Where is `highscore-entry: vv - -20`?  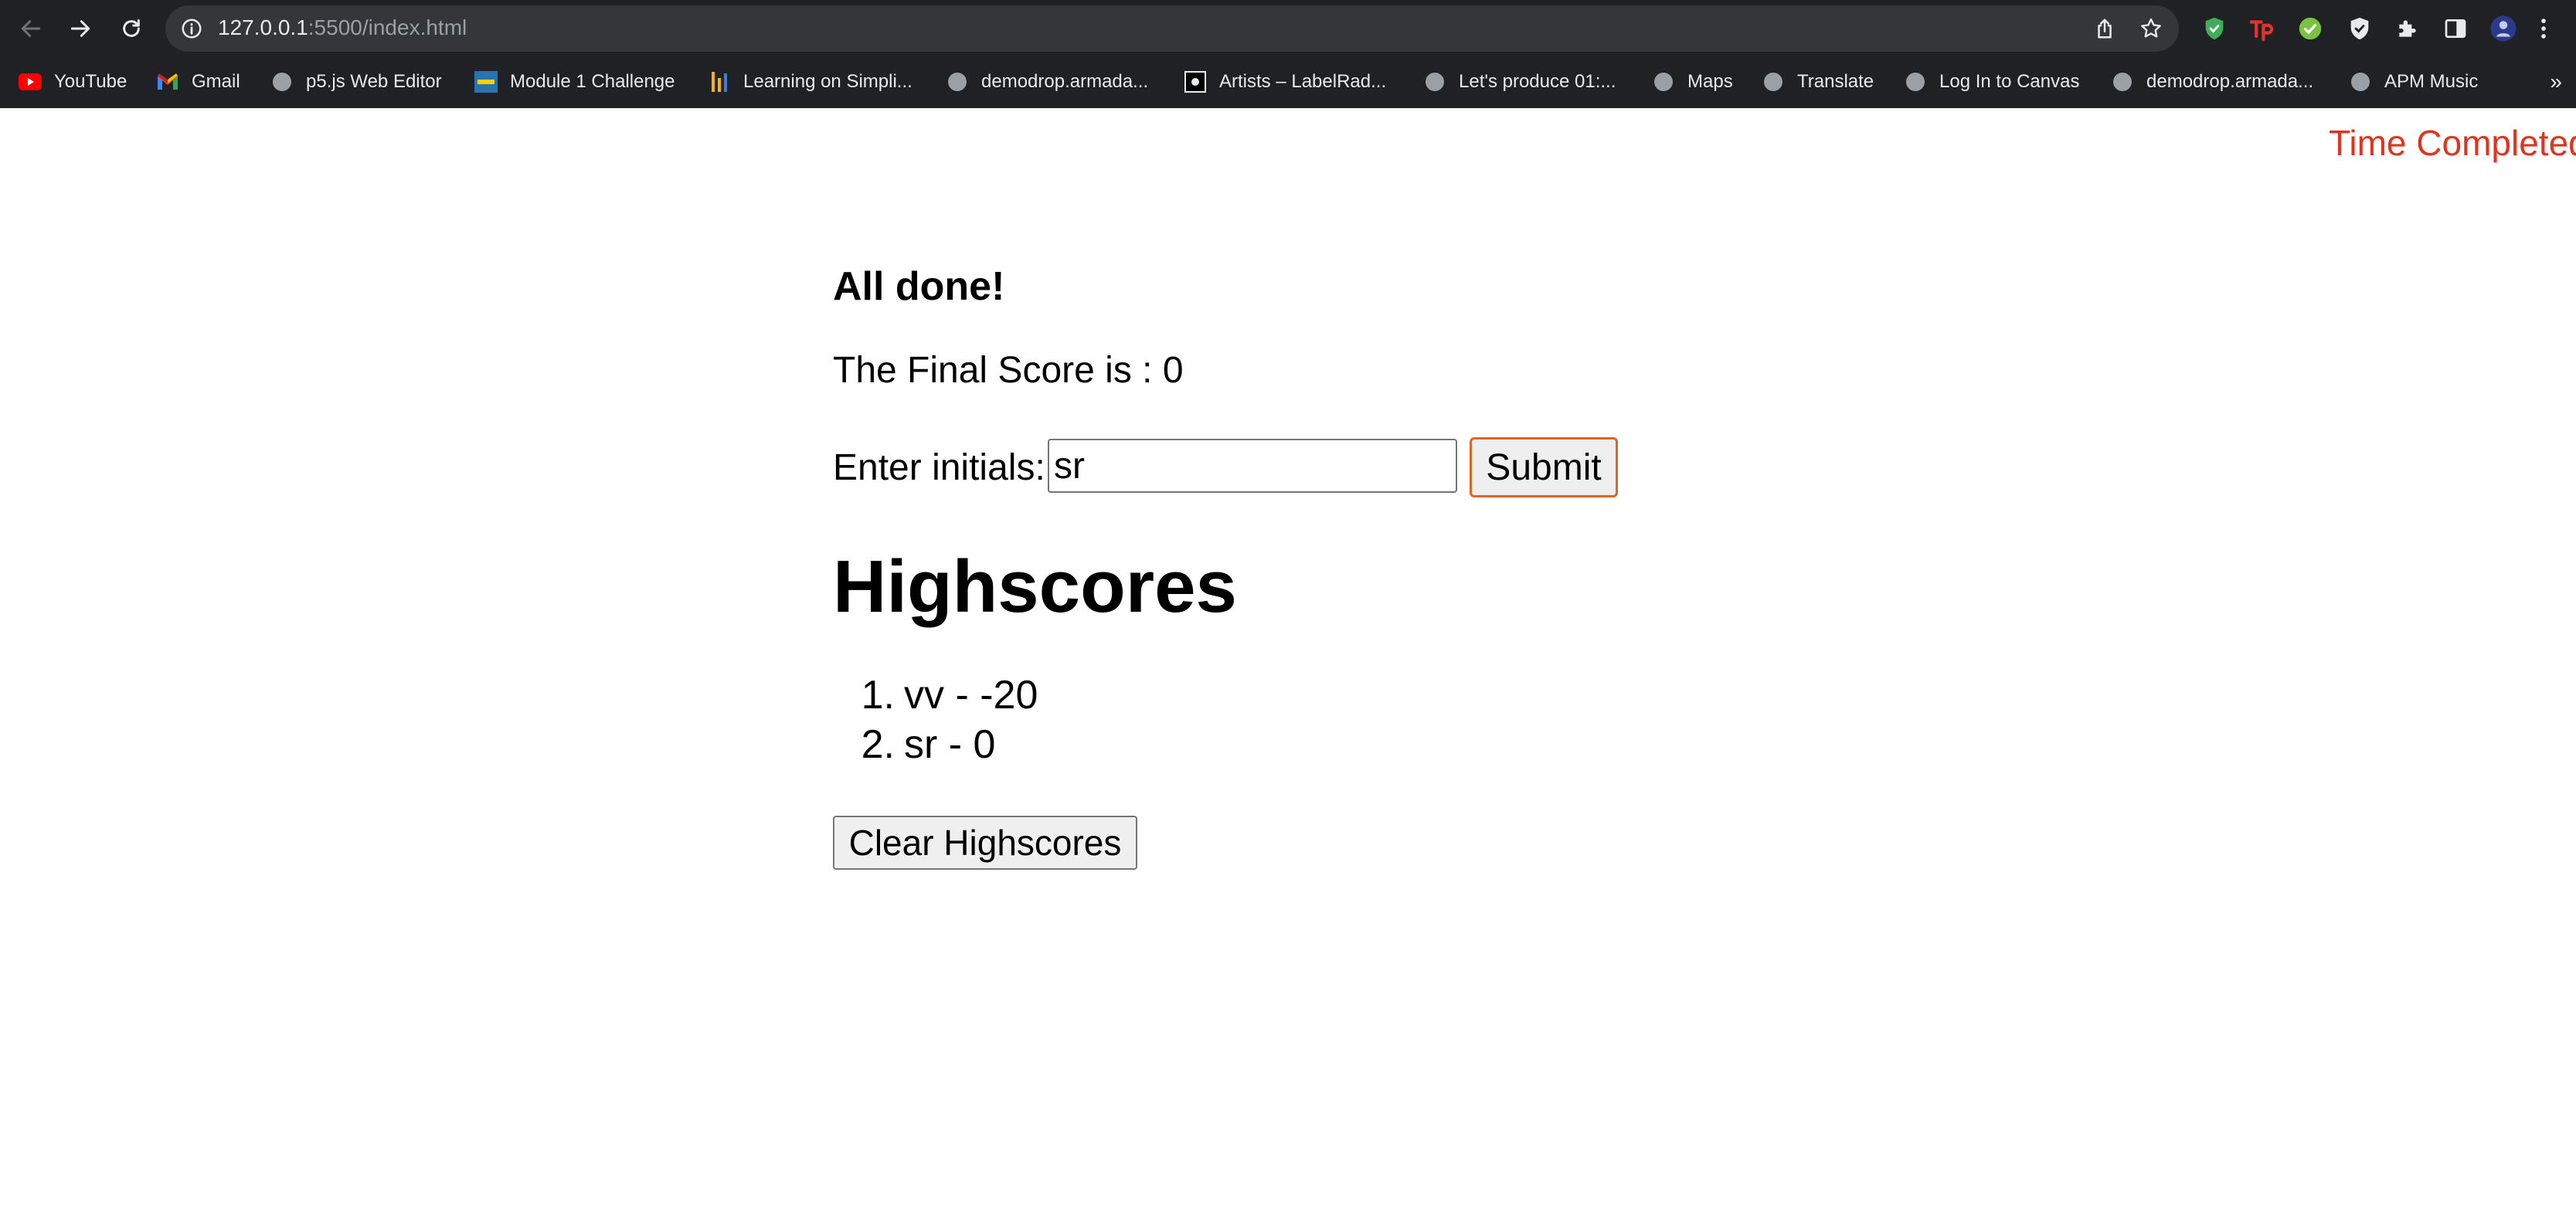
highscore-entry: vv - -20 is located at coordinates (971, 695).